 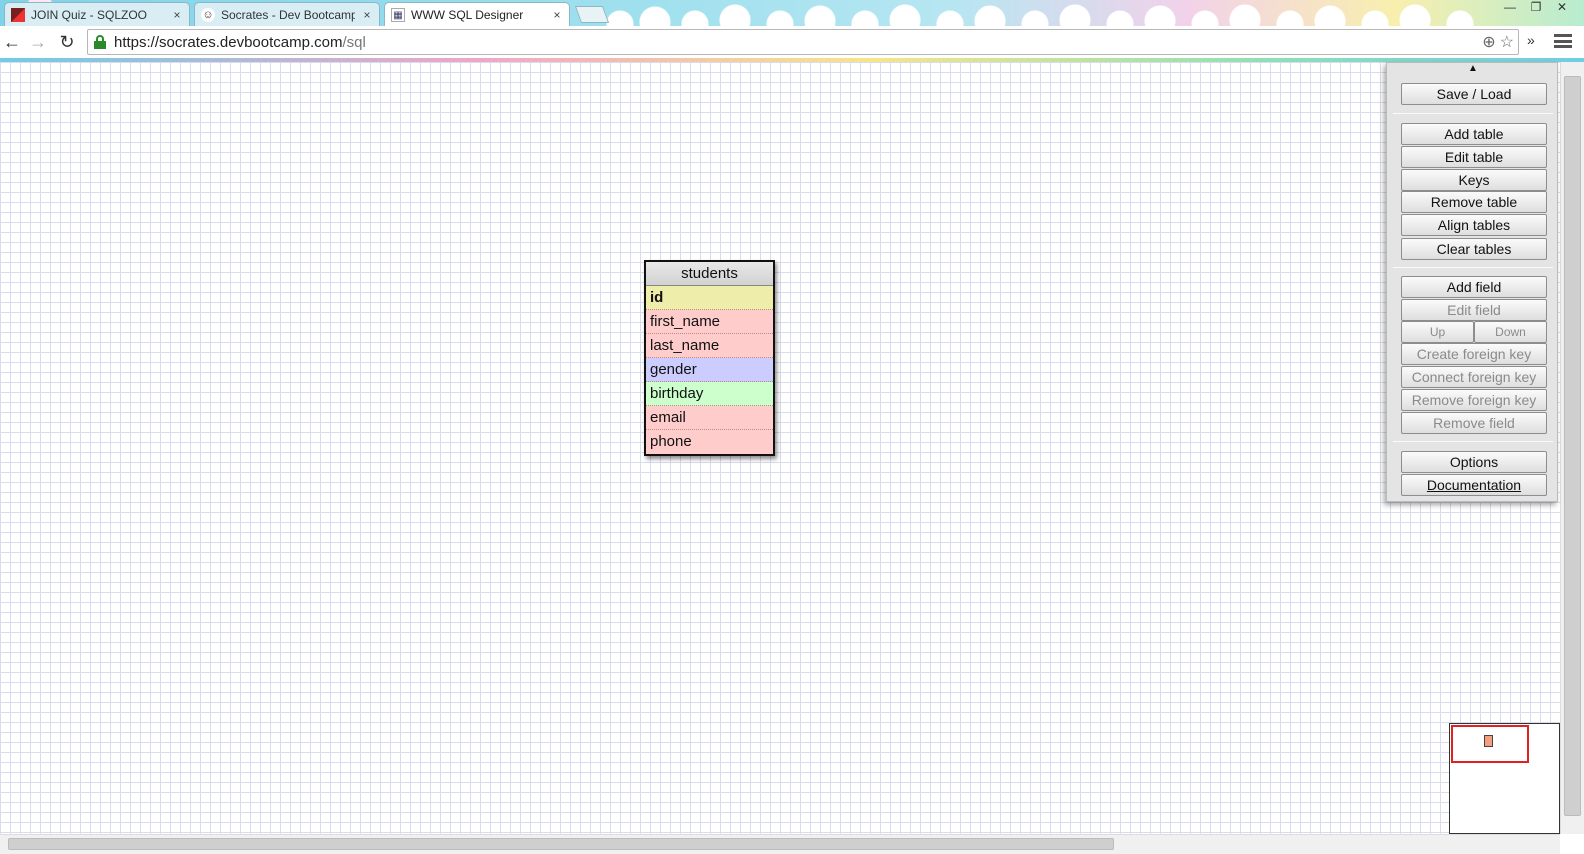 I want to click on back-icon: ←, so click(x=12, y=42).